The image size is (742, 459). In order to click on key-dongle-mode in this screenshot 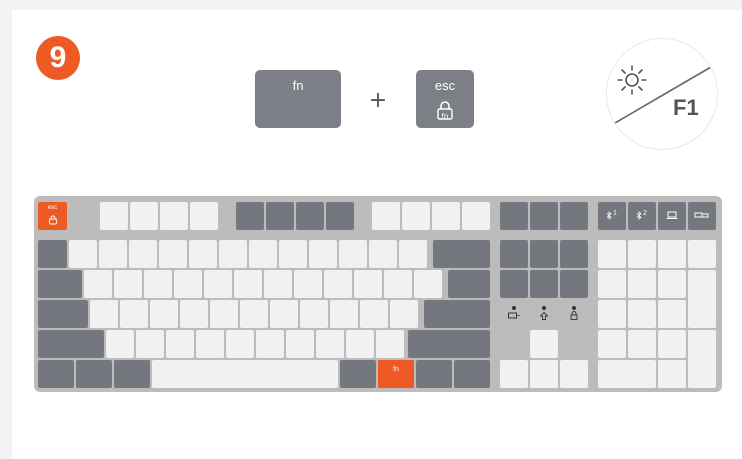, I will do `click(702, 216)`.